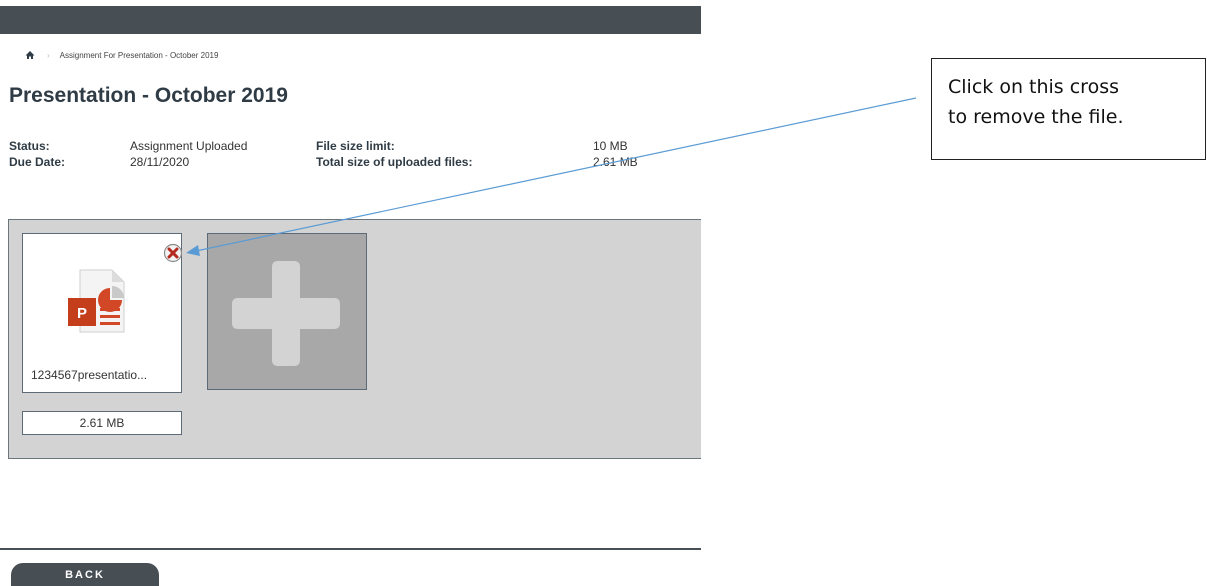  I want to click on total-size-value: 2.61 MB, so click(615, 162).